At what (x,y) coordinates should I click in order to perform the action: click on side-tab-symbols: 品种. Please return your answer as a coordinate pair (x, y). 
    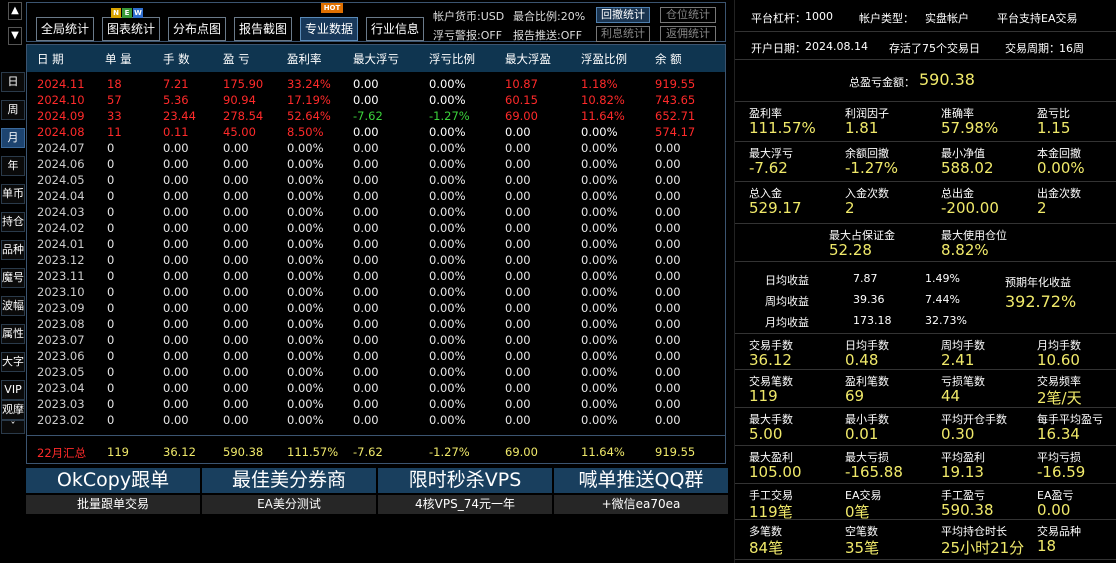
    Looking at the image, I should click on (13, 250).